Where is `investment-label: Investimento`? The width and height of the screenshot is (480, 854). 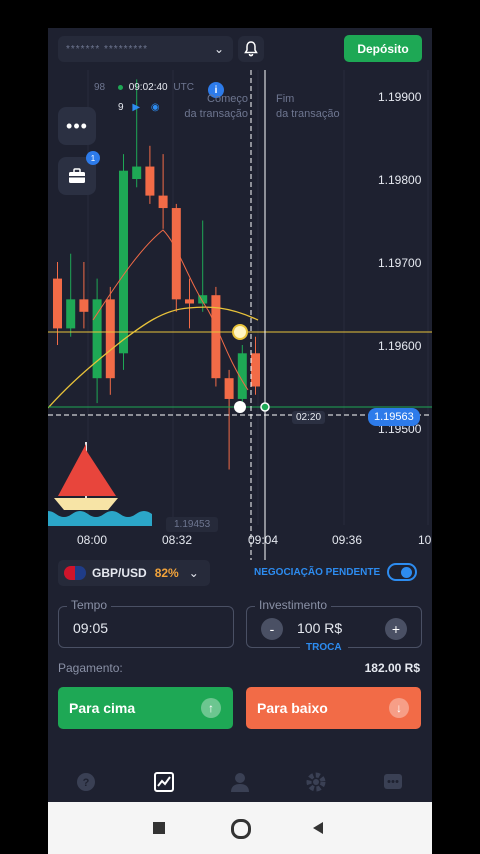
investment-label: Investimento is located at coordinates (293, 605).